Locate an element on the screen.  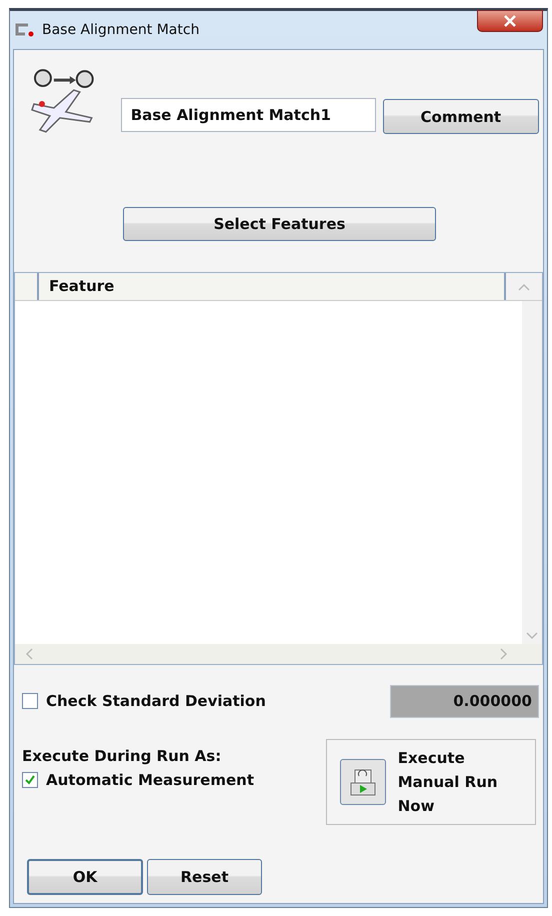
automatic-measurement-label: Automatic Measurement is located at coordinates (150, 780).